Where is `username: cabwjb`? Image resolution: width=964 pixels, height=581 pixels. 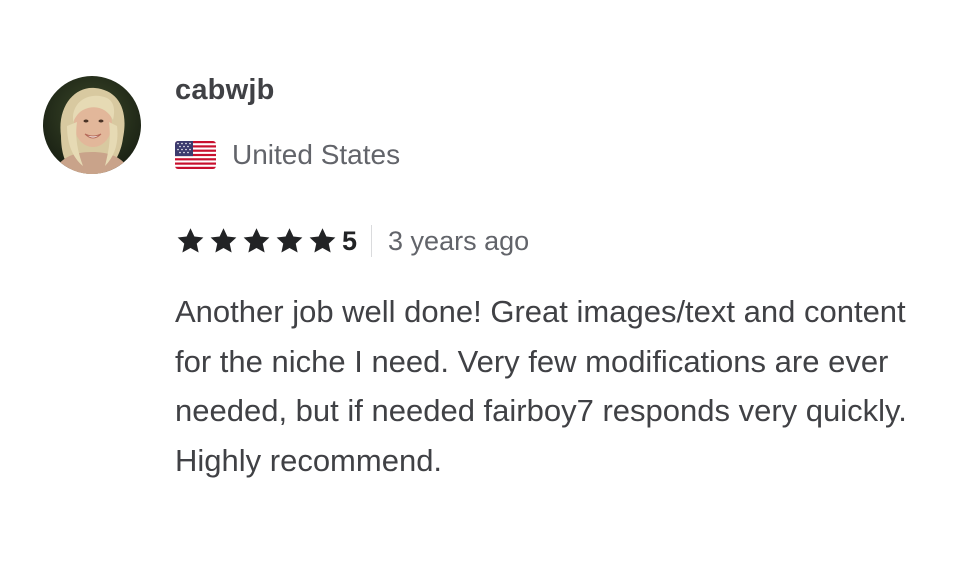
username: cabwjb is located at coordinates (225, 90).